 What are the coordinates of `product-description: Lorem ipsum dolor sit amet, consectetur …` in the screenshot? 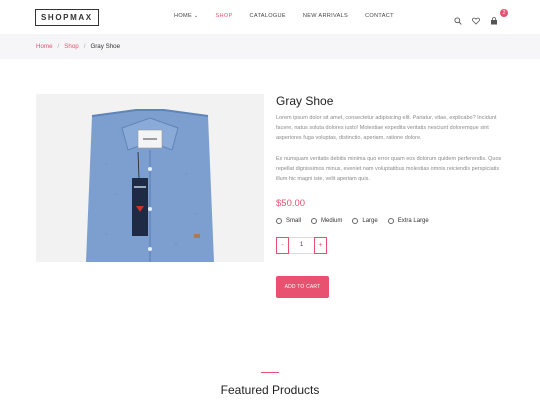 It's located at (386, 128).